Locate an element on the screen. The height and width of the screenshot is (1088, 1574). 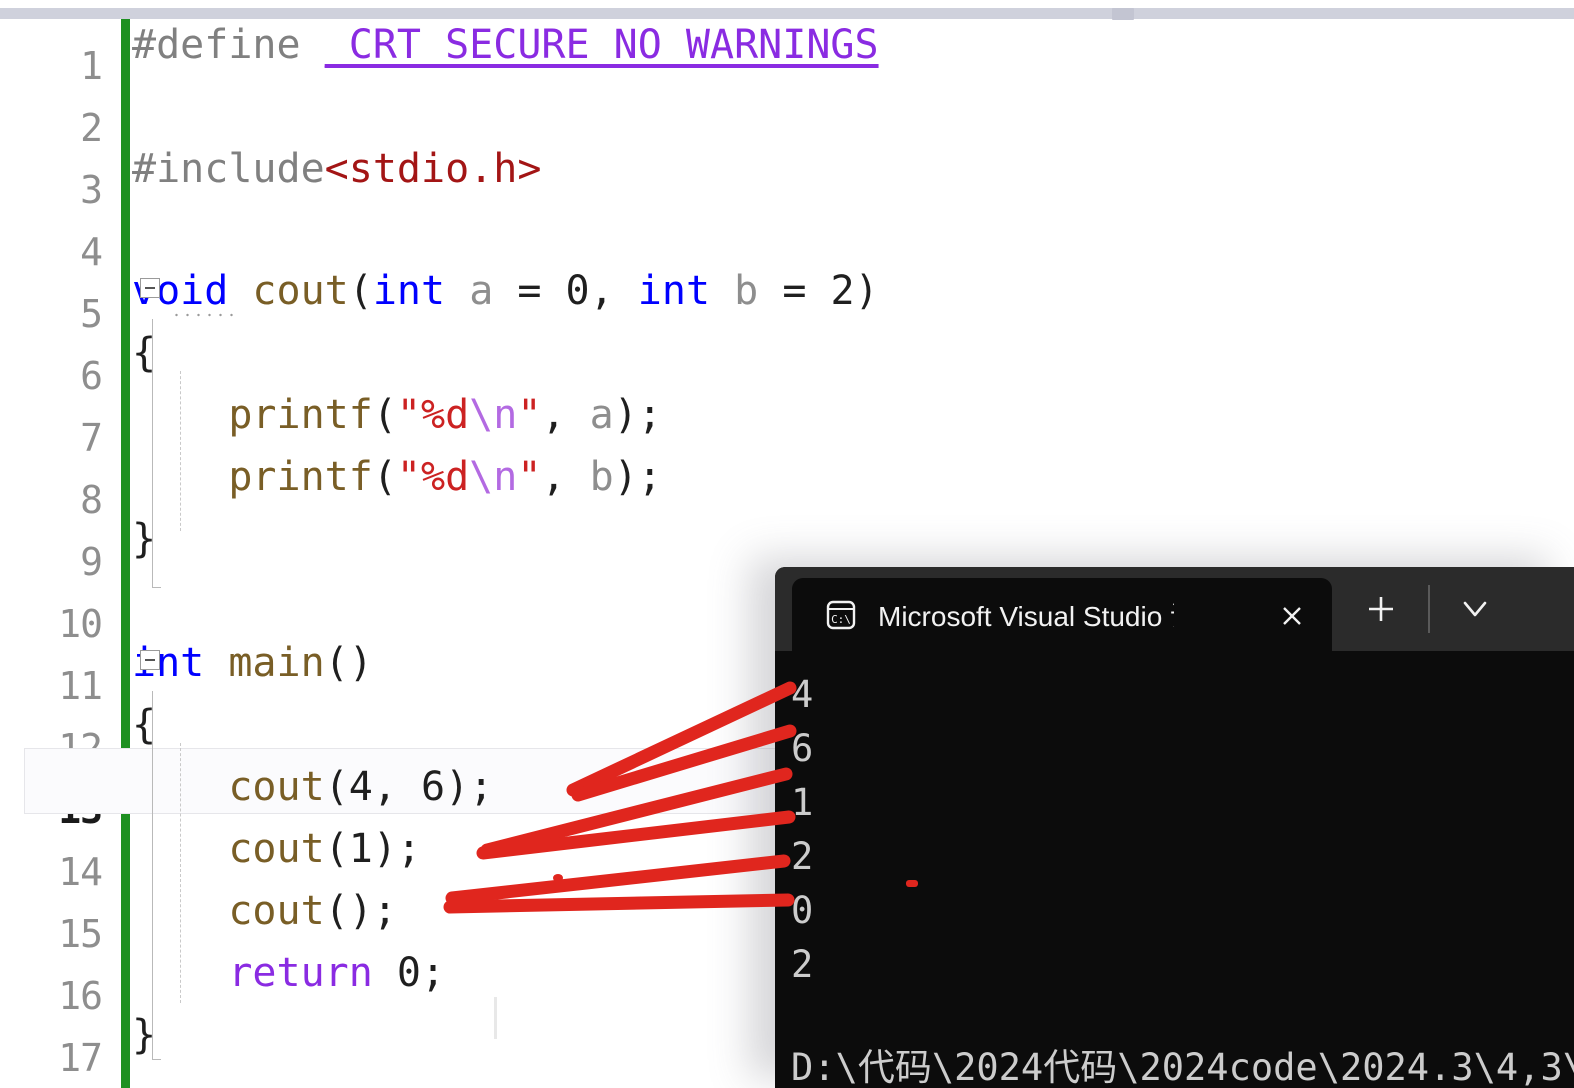
line-number-17: 17 is located at coordinates (80, 1058).